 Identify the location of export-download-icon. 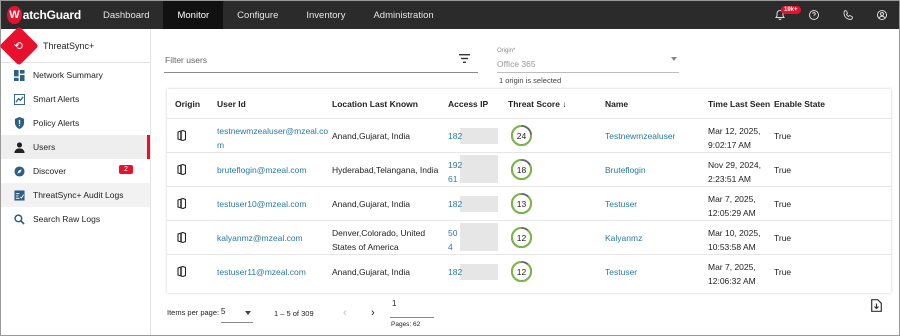
(876, 305).